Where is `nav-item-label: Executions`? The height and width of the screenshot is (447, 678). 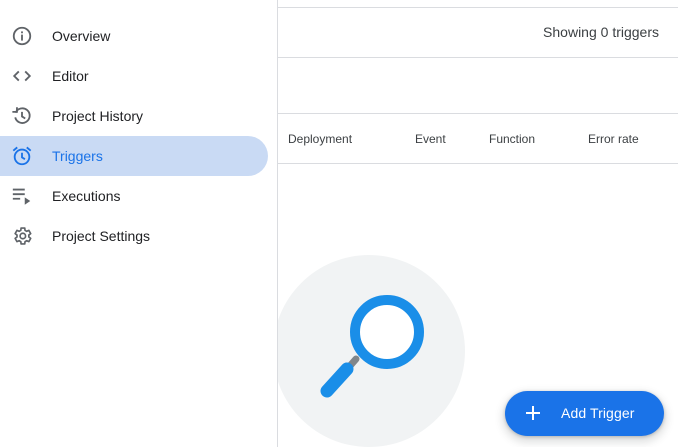
nav-item-label: Executions is located at coordinates (86, 196).